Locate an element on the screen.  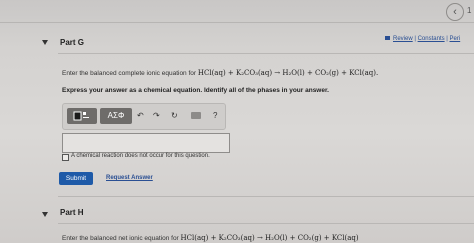
answer-input is located at coordinates (146, 143).